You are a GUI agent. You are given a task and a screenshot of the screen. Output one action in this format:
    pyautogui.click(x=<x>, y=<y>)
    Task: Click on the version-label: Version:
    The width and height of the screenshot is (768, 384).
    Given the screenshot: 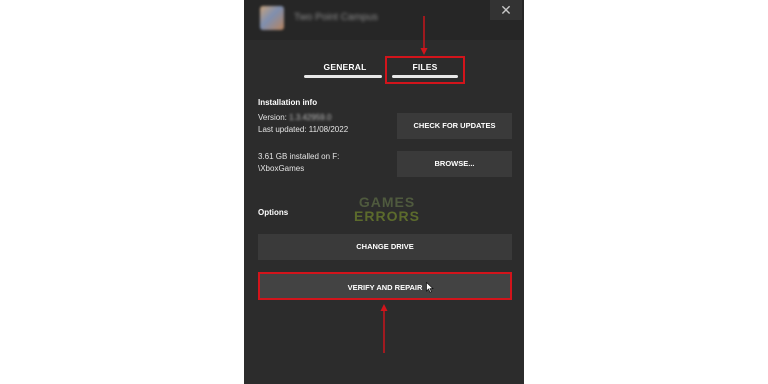 What is the action you would take?
    pyautogui.click(x=272, y=117)
    